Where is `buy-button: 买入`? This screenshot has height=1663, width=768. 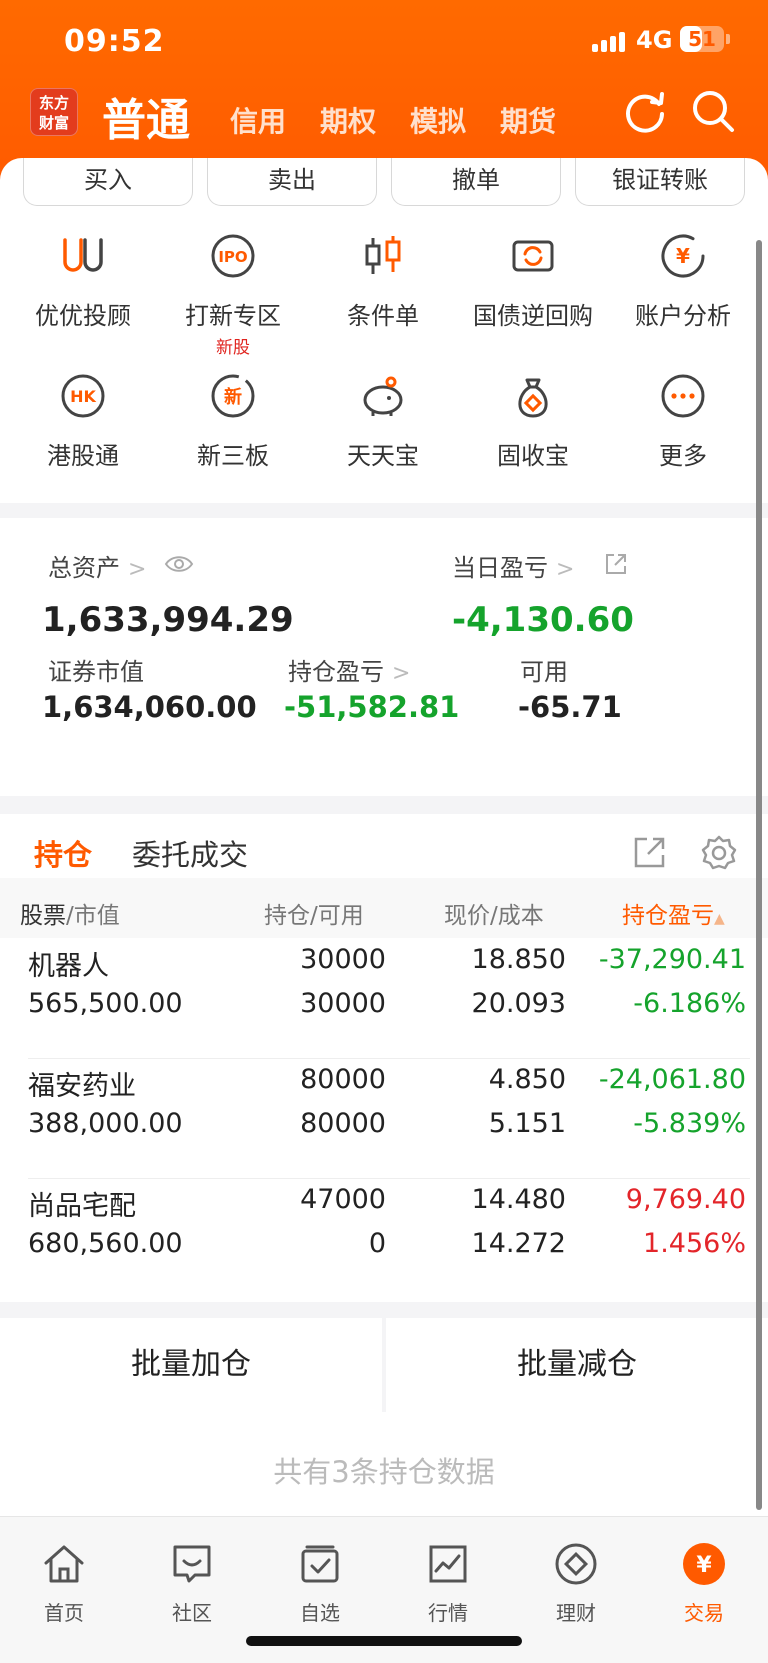 buy-button: 买入 is located at coordinates (108, 182).